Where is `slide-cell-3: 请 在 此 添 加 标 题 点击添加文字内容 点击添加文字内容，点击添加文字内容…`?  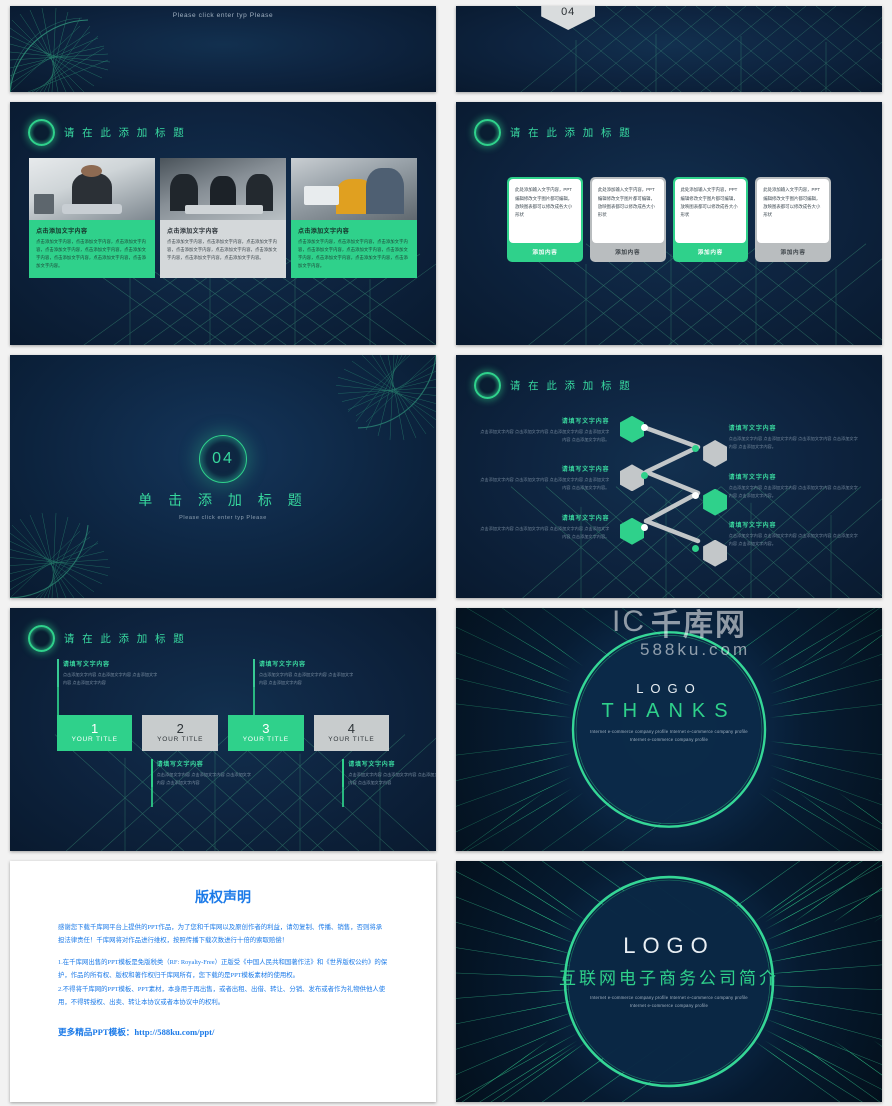
slide-cell-3: 请 在 此 添 加 标 题 点击添加文字内容 点击添加文字内容，点击添加文字内容… is located at coordinates (223, 222).